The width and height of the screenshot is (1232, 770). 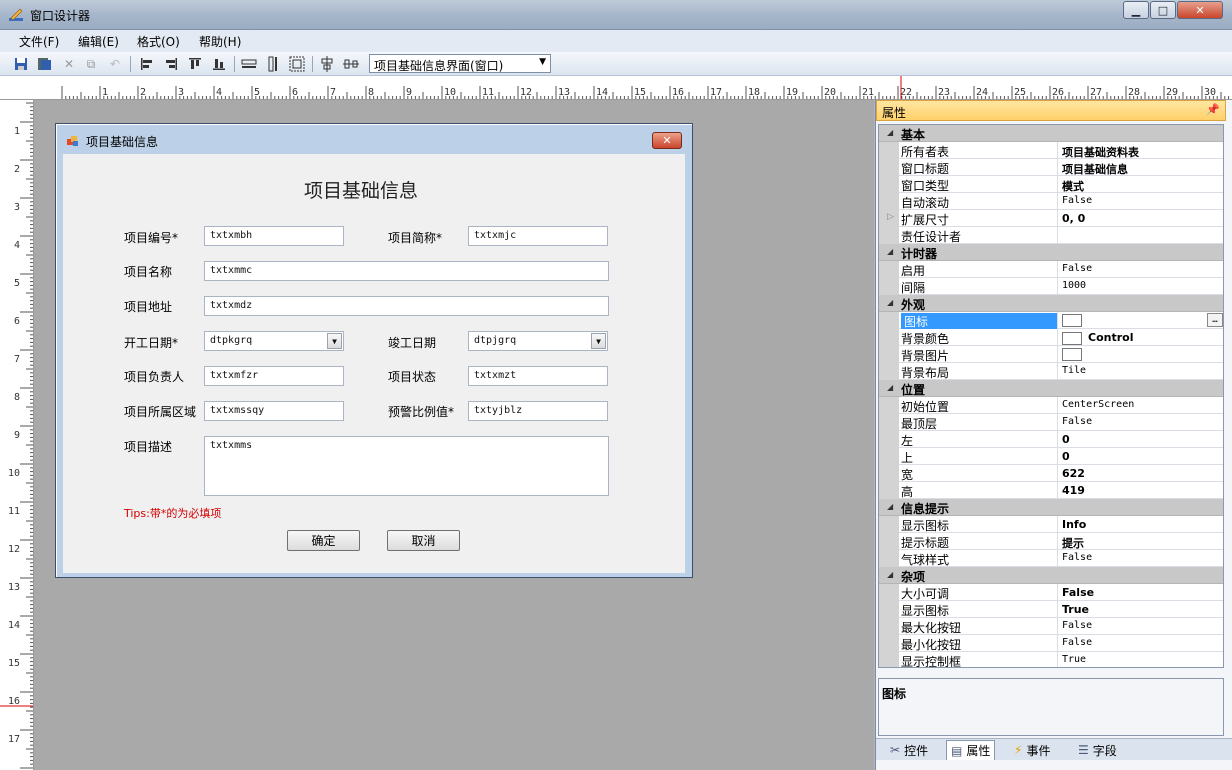 I want to click on toolbar: ✕ ⧉ ↶ 项目基础信息界面(窗口) ▼, so click(x=616, y=64).